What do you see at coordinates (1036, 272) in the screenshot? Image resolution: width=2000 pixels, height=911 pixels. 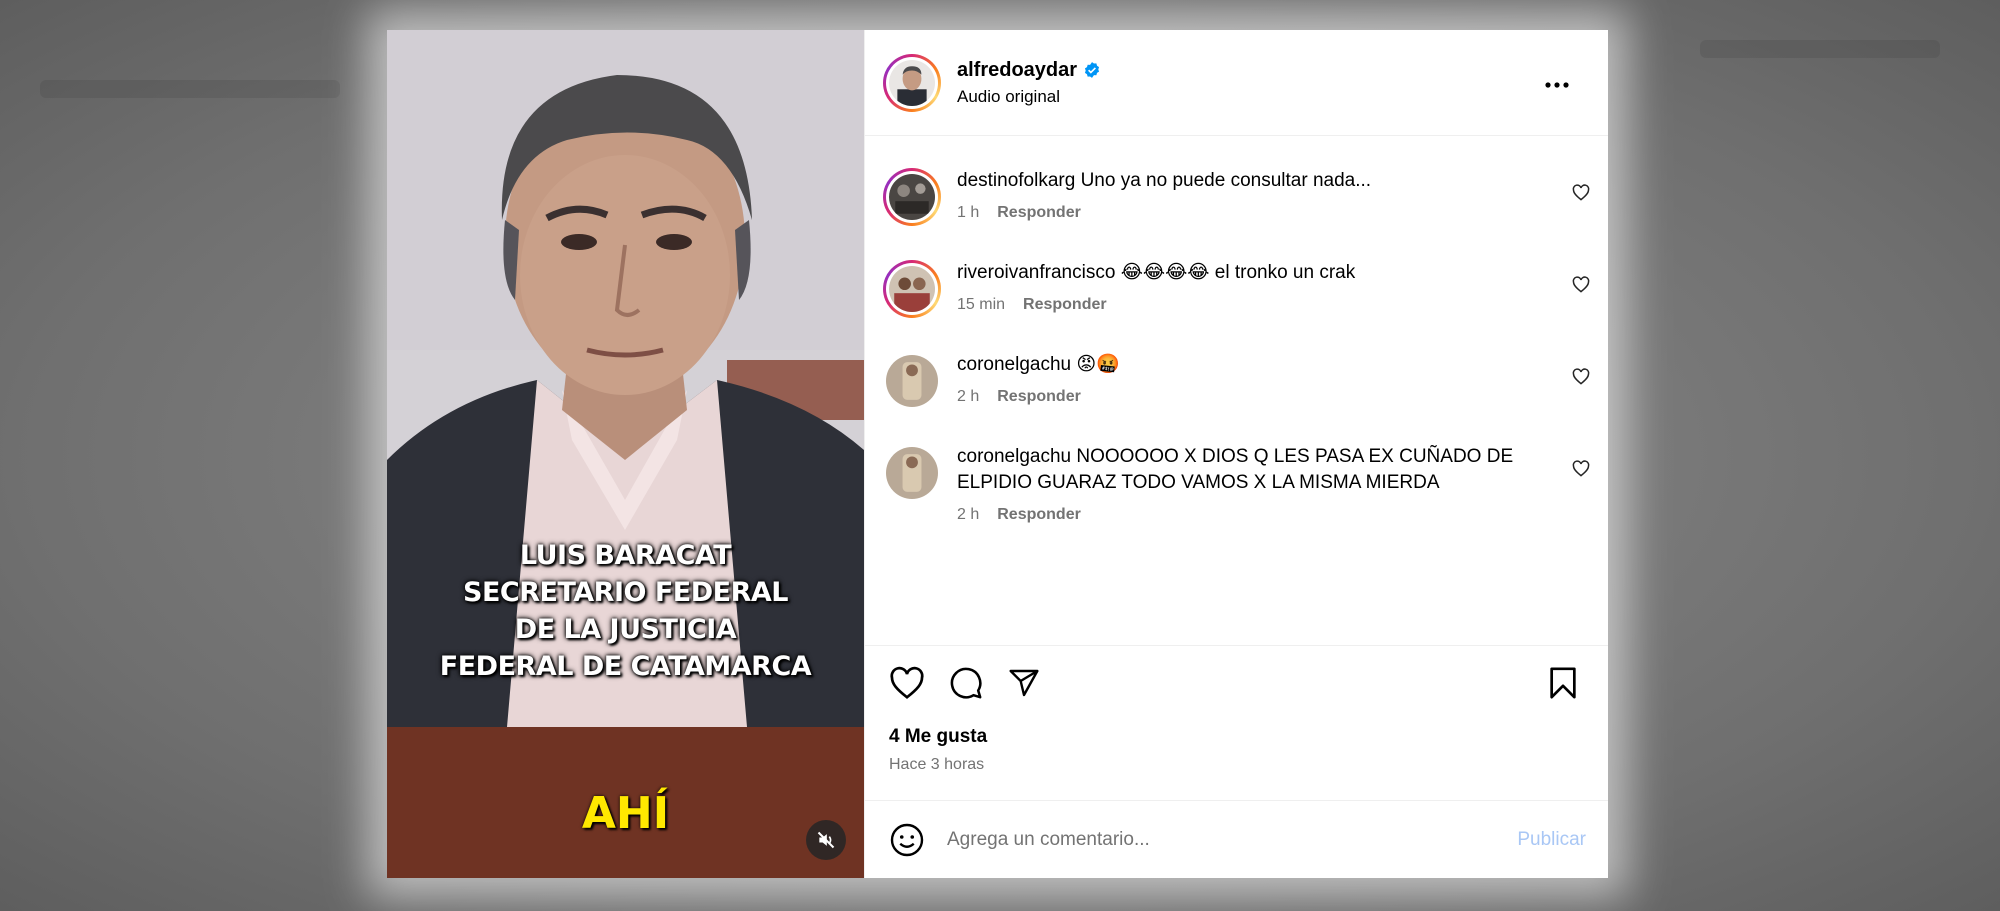 I see `comment-username: riveroivanfrancisco` at bounding box center [1036, 272].